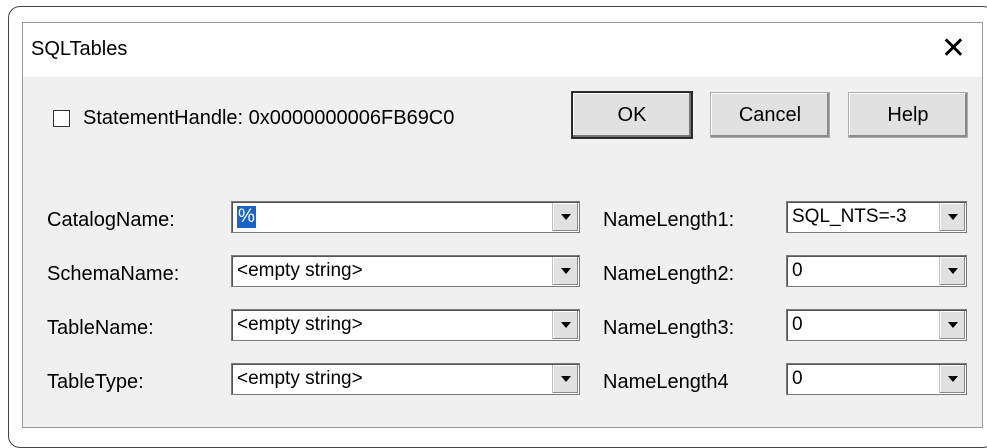 The height and width of the screenshot is (448, 987). I want to click on statement-handle-checkbox, so click(61, 118).